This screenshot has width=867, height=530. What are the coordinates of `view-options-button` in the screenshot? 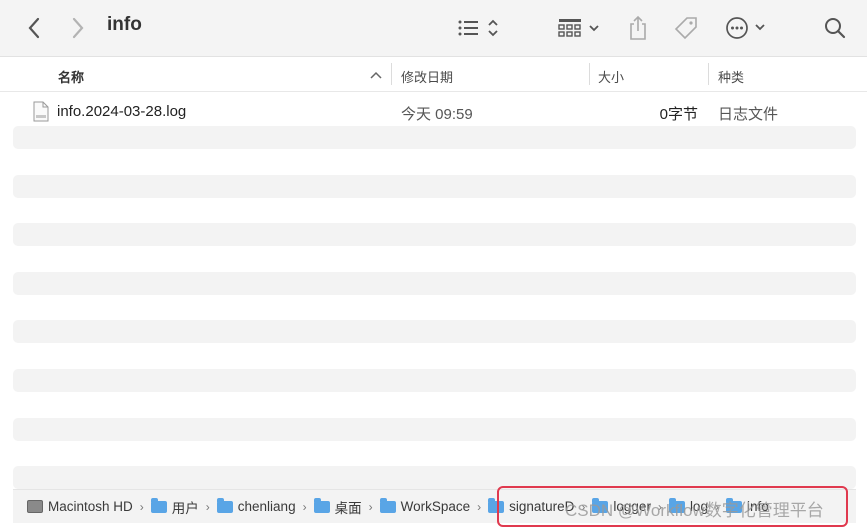 It's located at (479, 28).